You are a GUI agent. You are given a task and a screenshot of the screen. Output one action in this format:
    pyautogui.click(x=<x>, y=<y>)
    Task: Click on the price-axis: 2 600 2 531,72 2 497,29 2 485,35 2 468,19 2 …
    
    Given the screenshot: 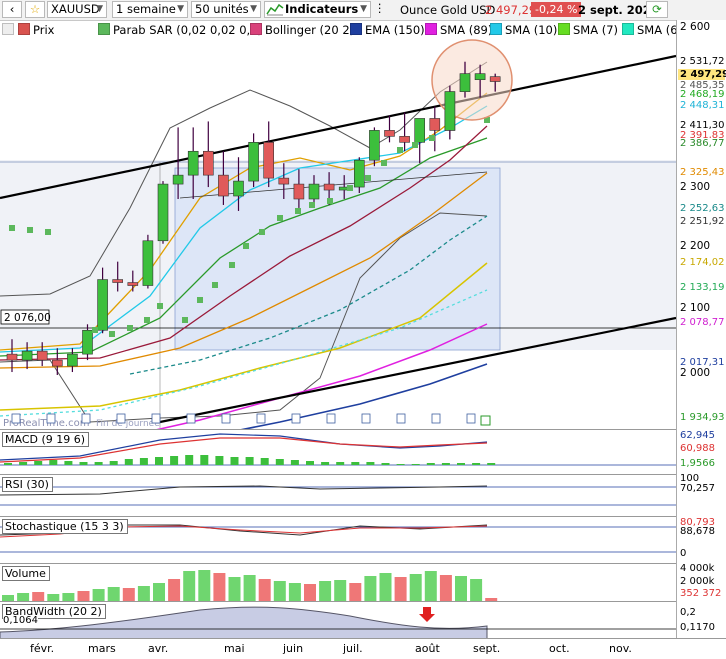 What is the action you would take?
    pyautogui.click(x=701, y=329)
    